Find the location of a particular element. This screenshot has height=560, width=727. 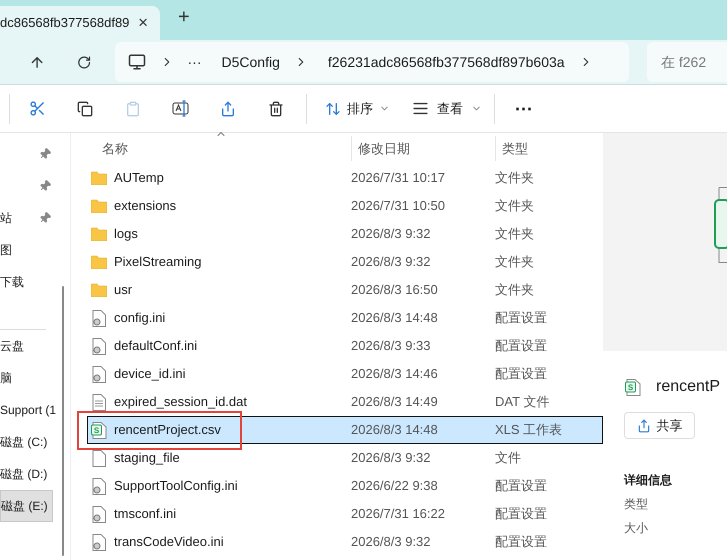

file-name: usr is located at coordinates (124, 290).